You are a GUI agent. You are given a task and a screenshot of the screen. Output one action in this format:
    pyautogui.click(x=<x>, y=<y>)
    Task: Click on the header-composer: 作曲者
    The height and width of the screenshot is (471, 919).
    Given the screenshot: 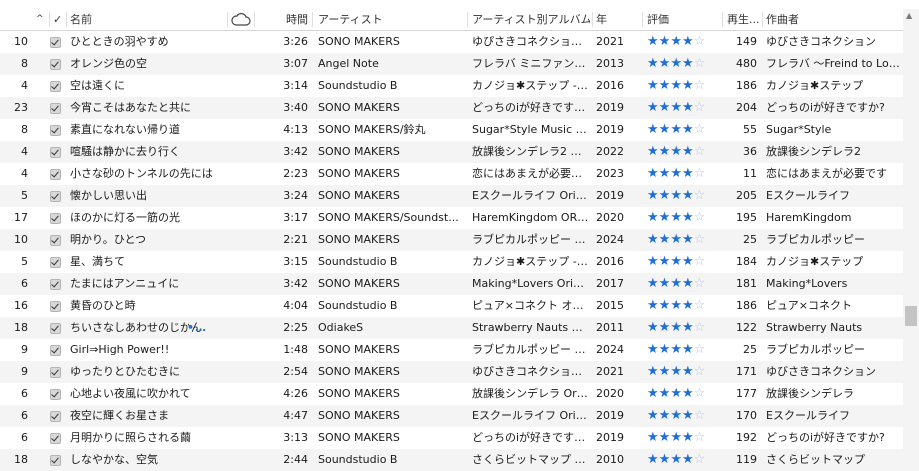 What is the action you would take?
    pyautogui.click(x=831, y=19)
    